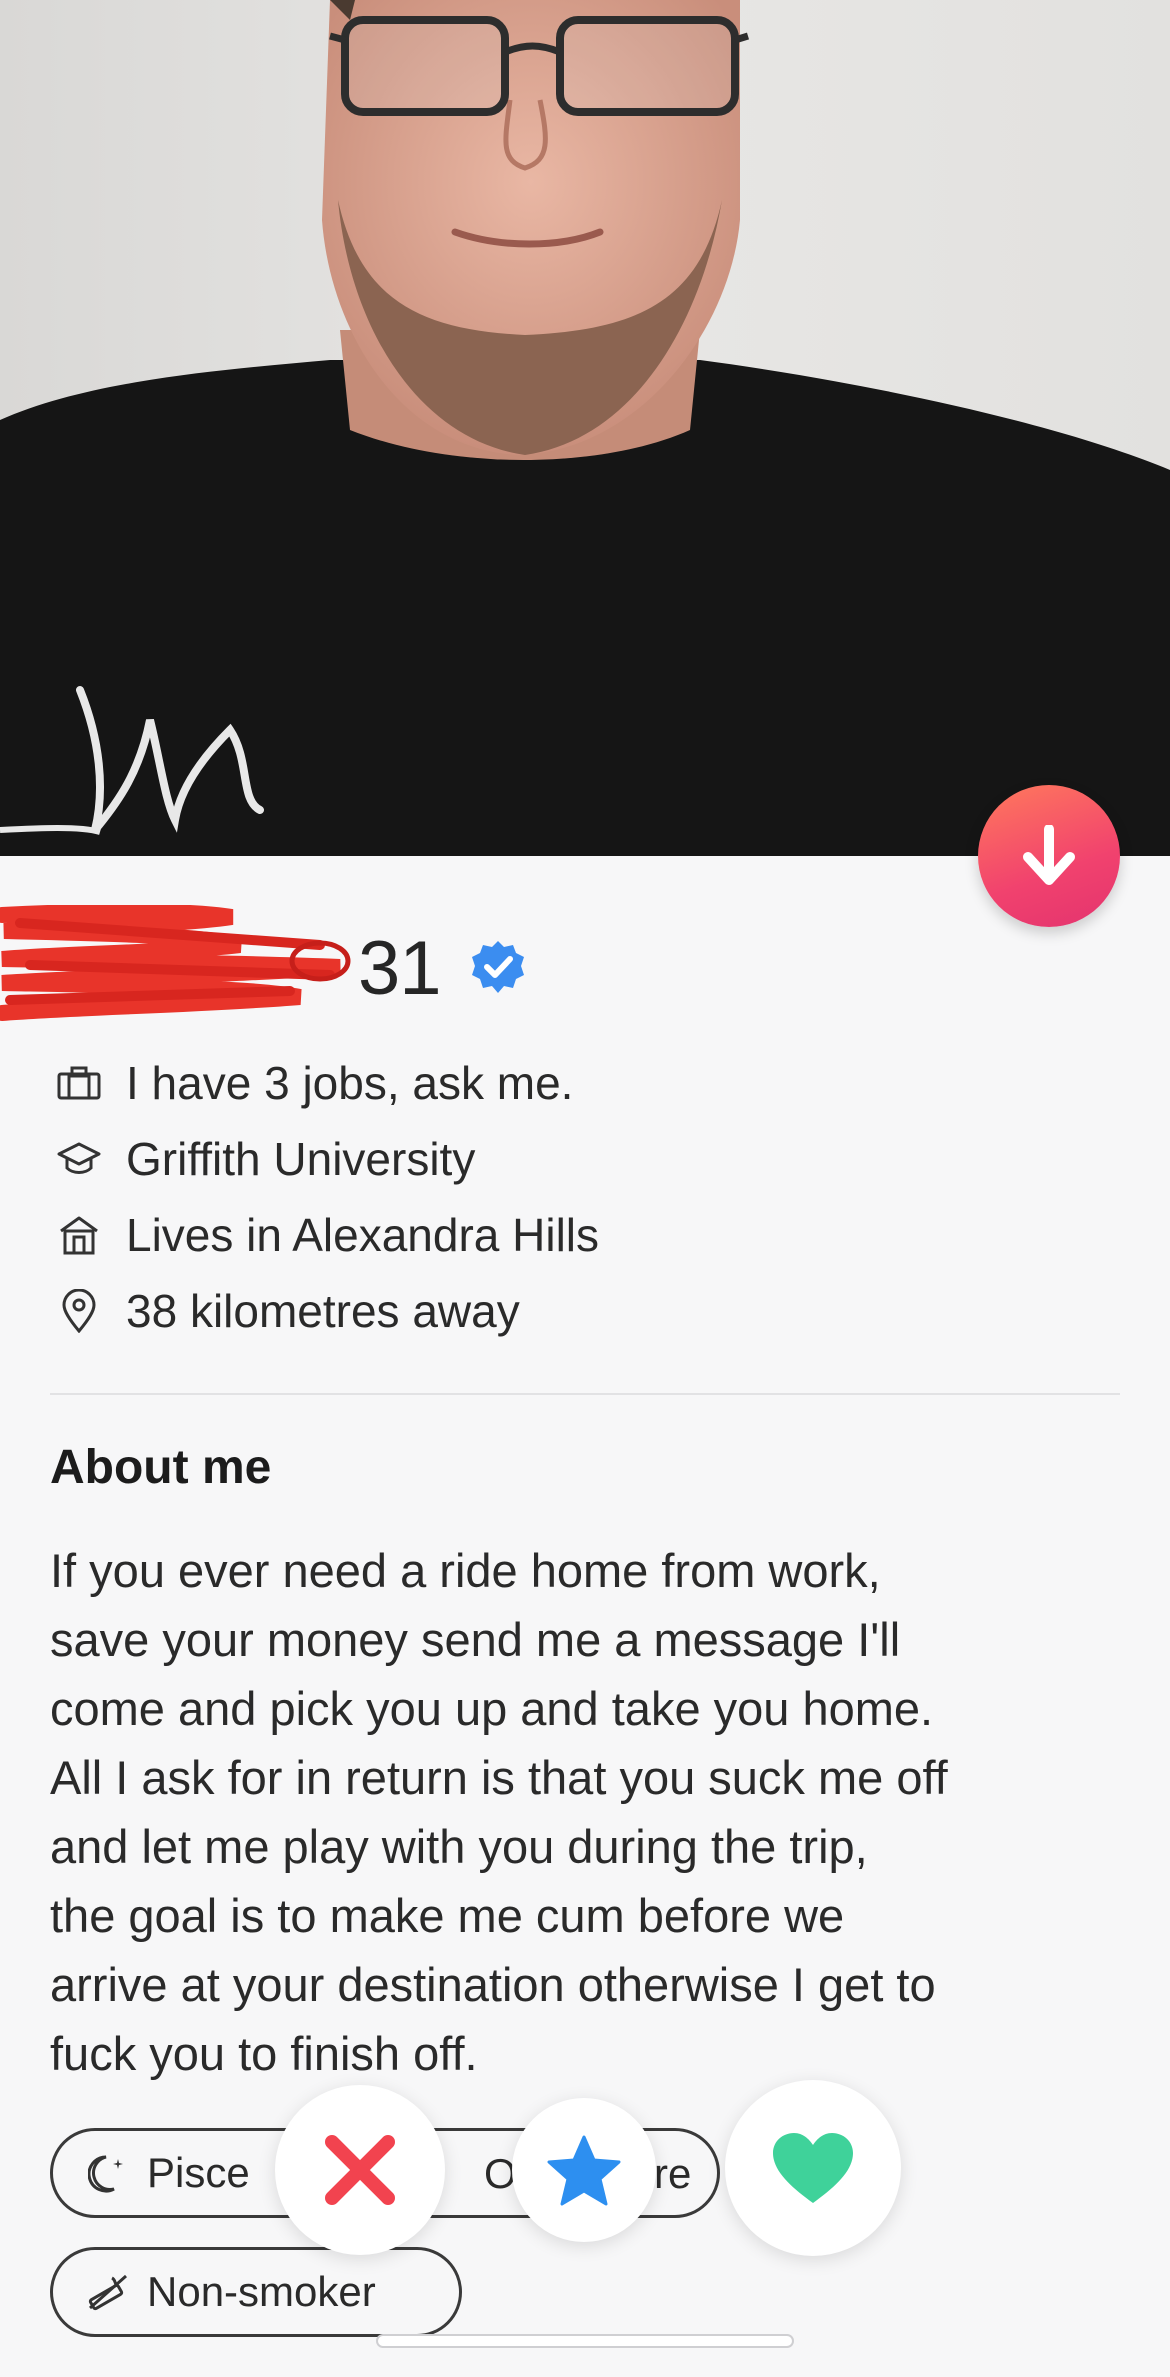  I want to click on graduation-cap-icon, so click(79, 1159).